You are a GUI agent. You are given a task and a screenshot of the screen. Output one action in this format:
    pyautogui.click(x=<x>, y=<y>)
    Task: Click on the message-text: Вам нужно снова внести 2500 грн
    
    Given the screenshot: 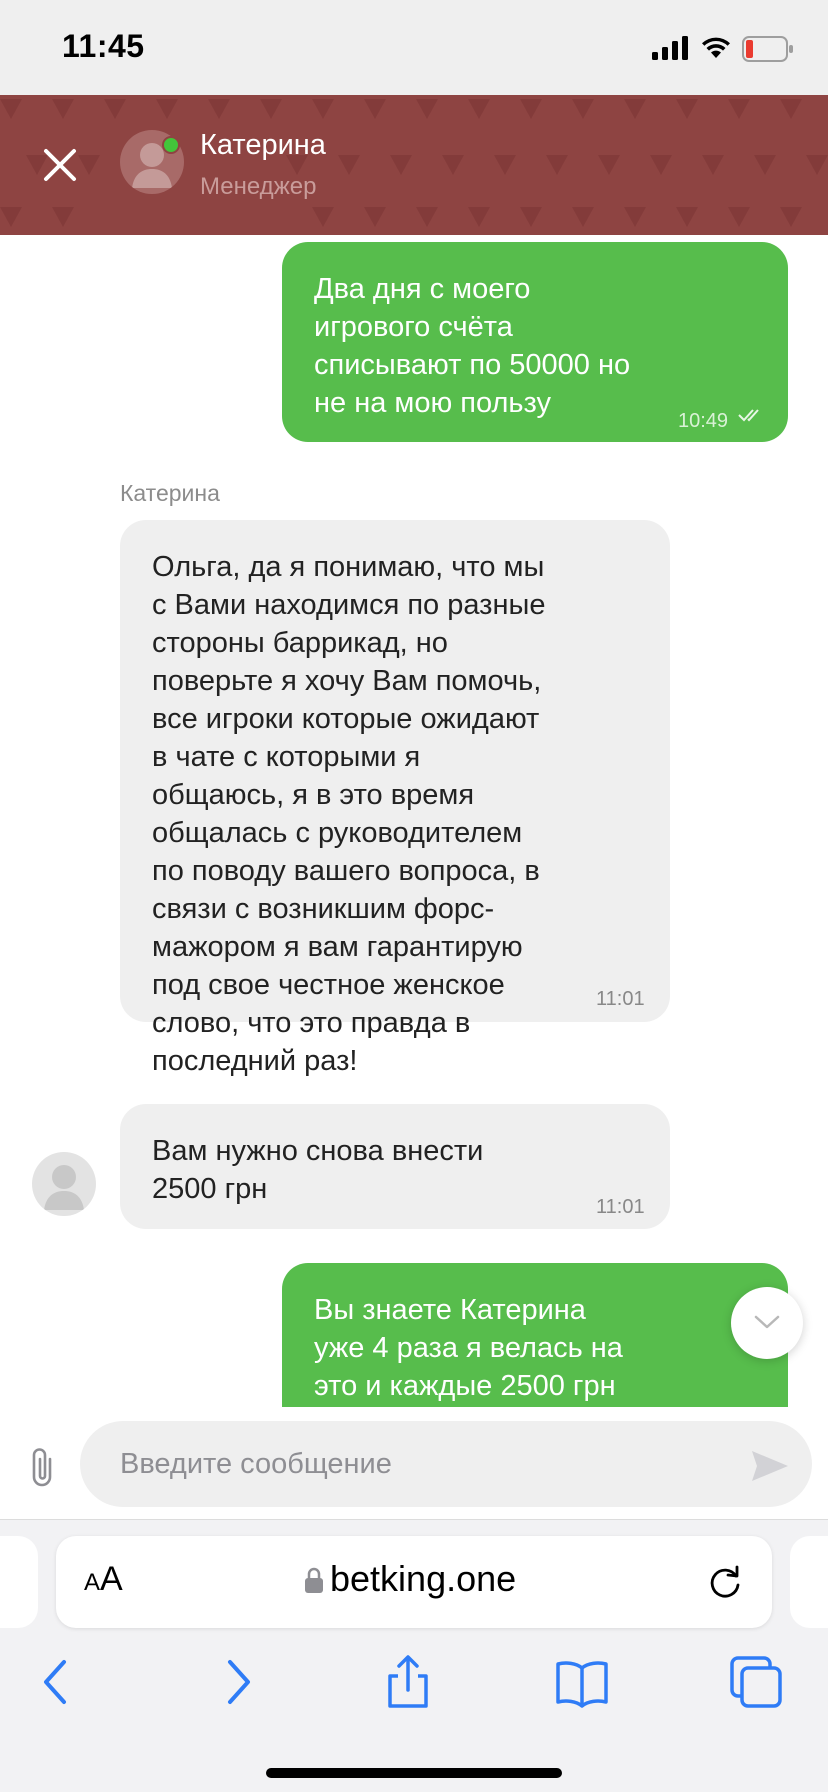 What is the action you would take?
    pyautogui.click(x=318, y=1170)
    